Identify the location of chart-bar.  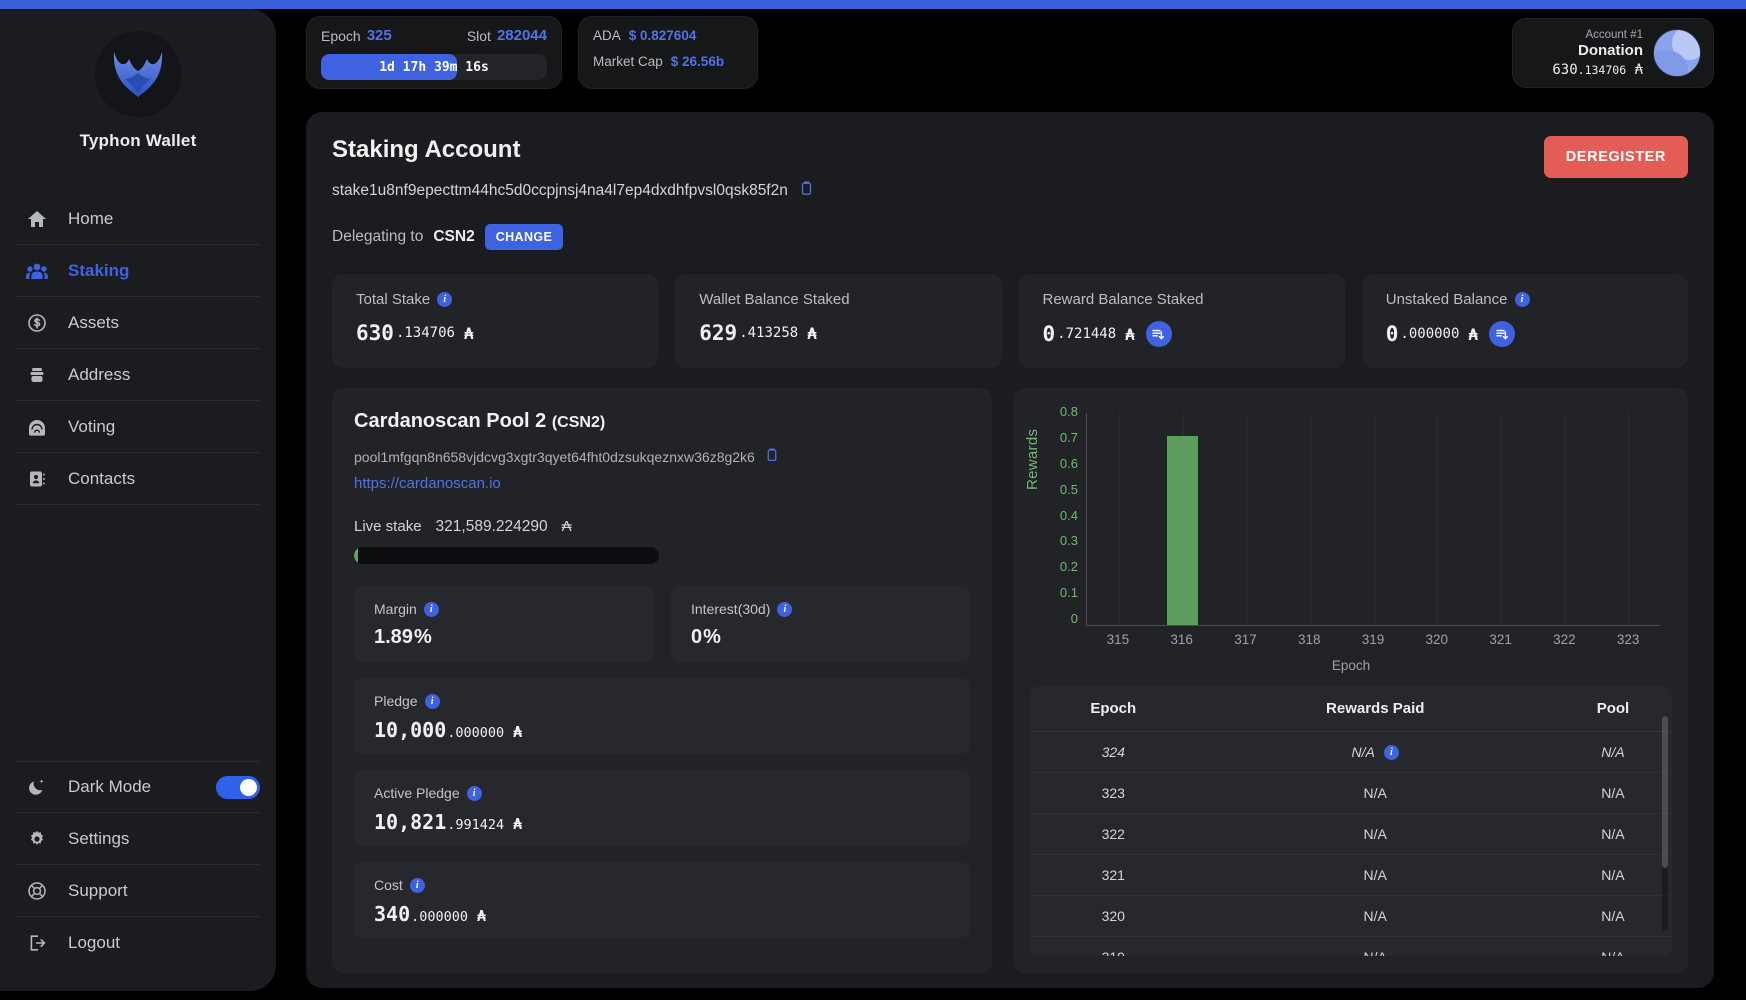
(1182, 530).